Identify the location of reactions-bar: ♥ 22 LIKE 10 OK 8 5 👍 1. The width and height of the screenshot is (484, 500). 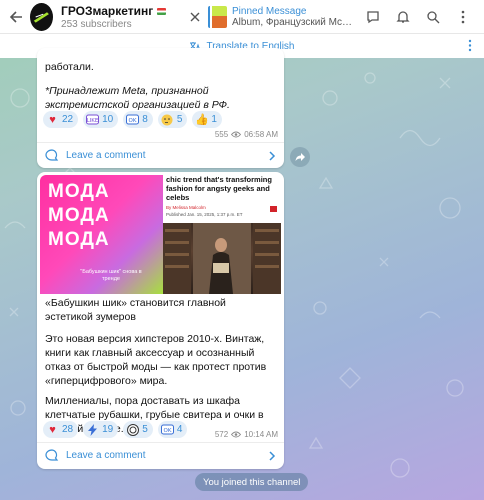
(132, 119).